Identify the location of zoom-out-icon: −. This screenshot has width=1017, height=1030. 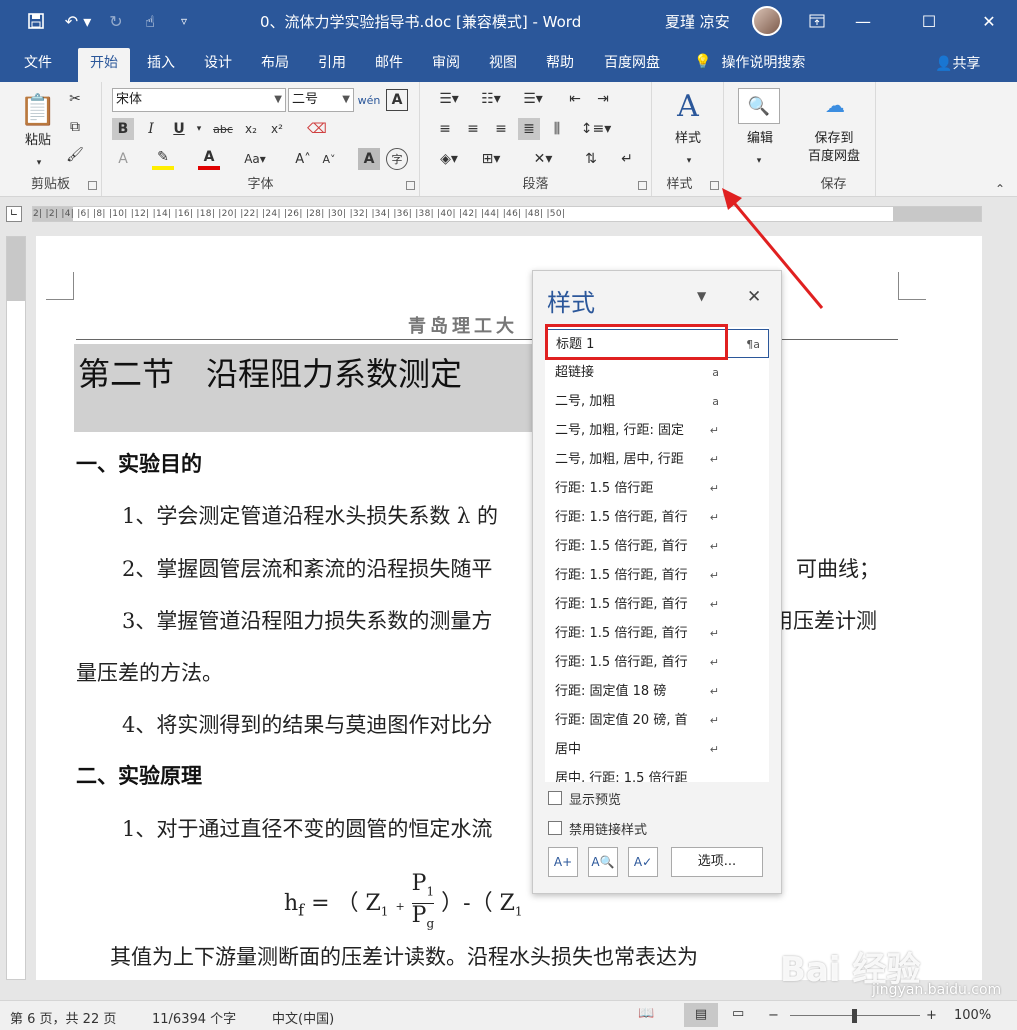
(773, 1015).